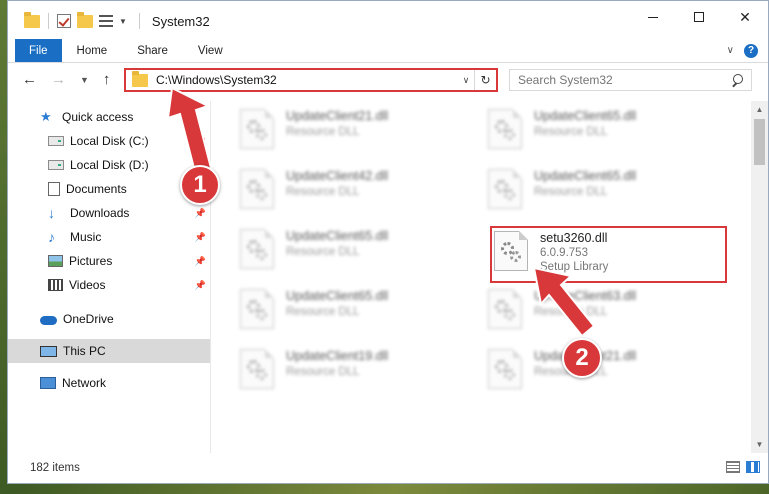 The image size is (769, 494). What do you see at coordinates (733, 467) in the screenshot?
I see `details-view-icon` at bounding box center [733, 467].